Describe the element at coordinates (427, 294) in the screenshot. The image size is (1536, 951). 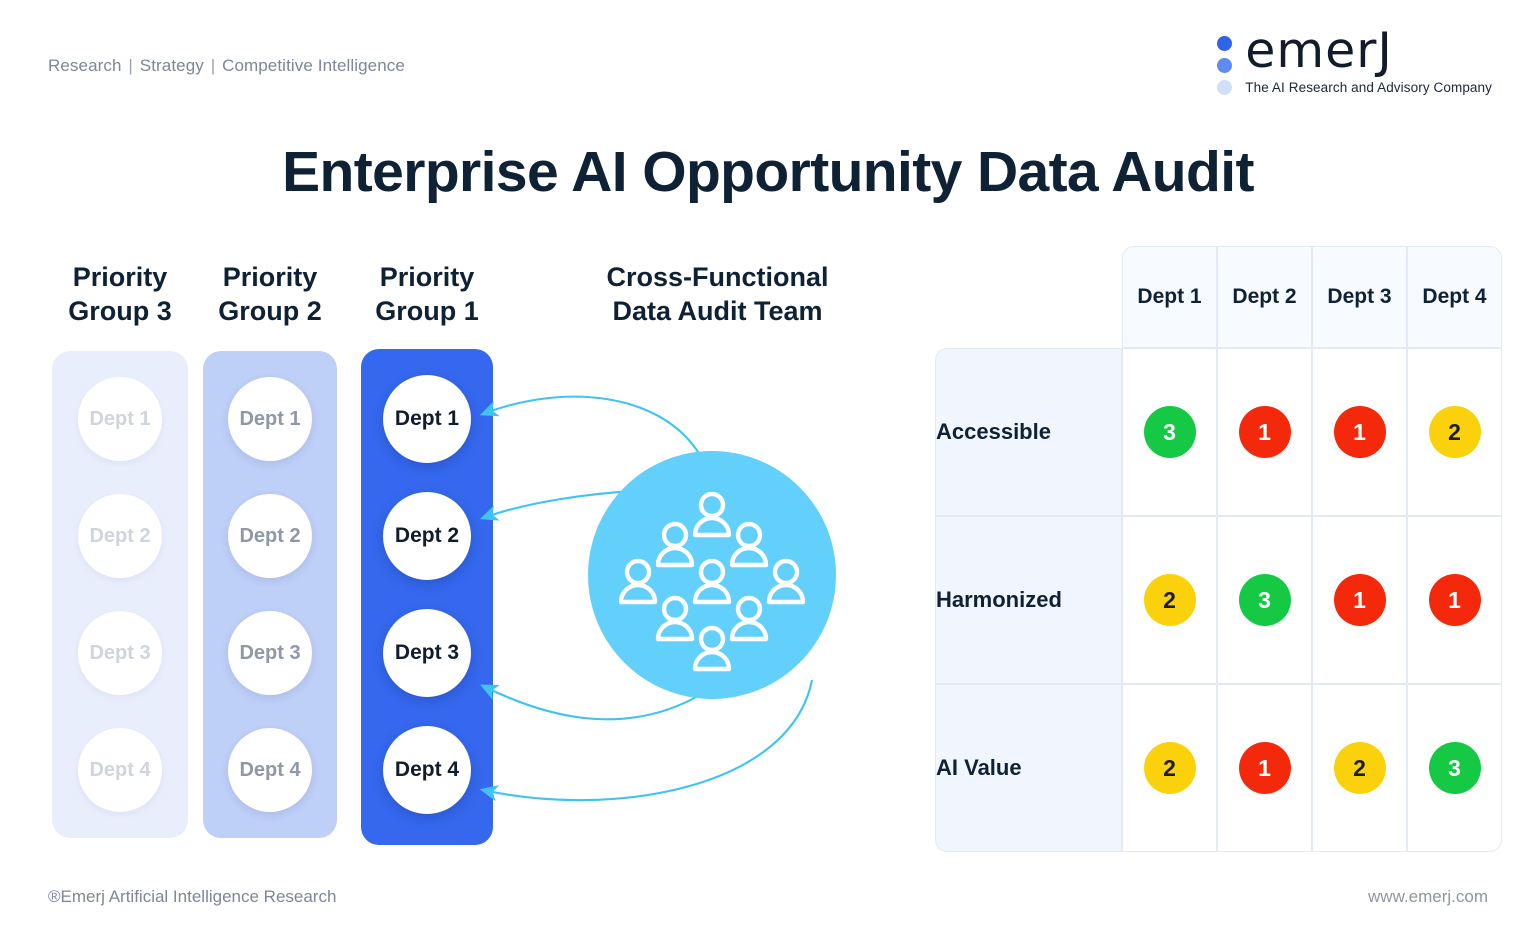
I see `group-heading-priority-group-1: Priority Group 1` at that location.